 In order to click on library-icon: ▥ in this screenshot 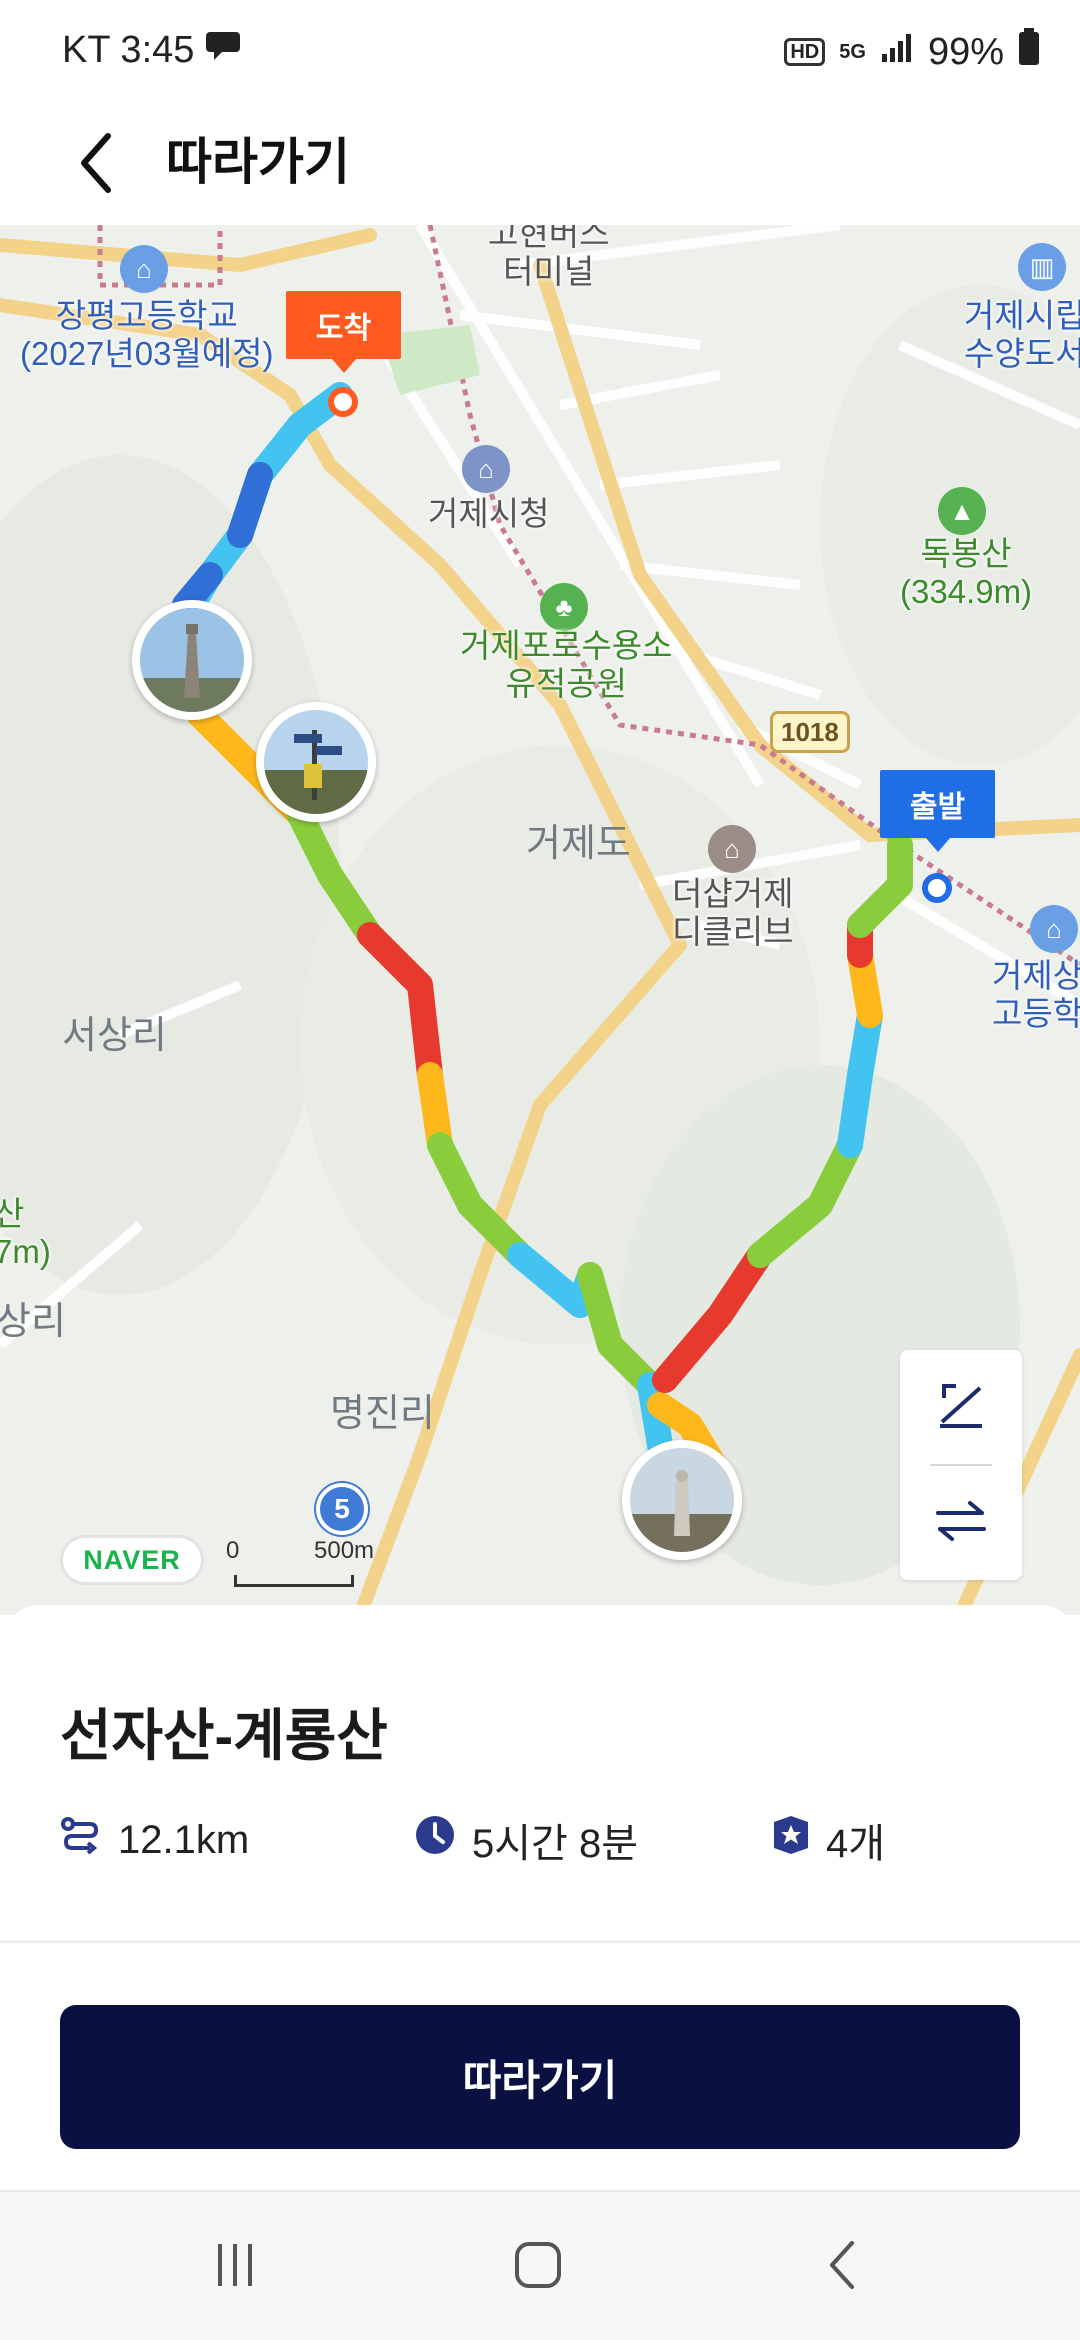, I will do `click(1042, 267)`.